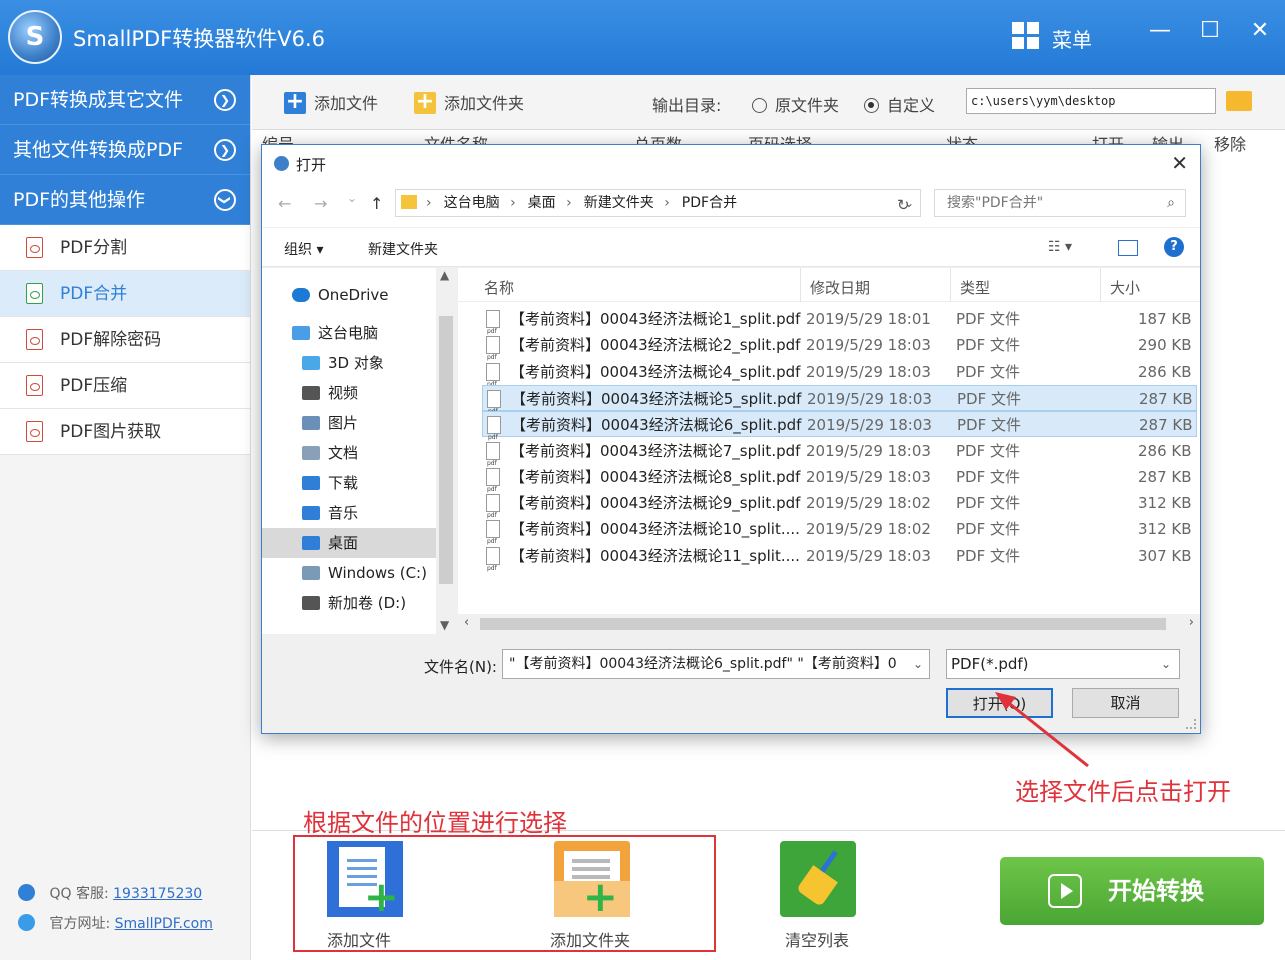 The height and width of the screenshot is (960, 1285). What do you see at coordinates (320, 203) in the screenshot?
I see `forward-arrow-icon: →` at bounding box center [320, 203].